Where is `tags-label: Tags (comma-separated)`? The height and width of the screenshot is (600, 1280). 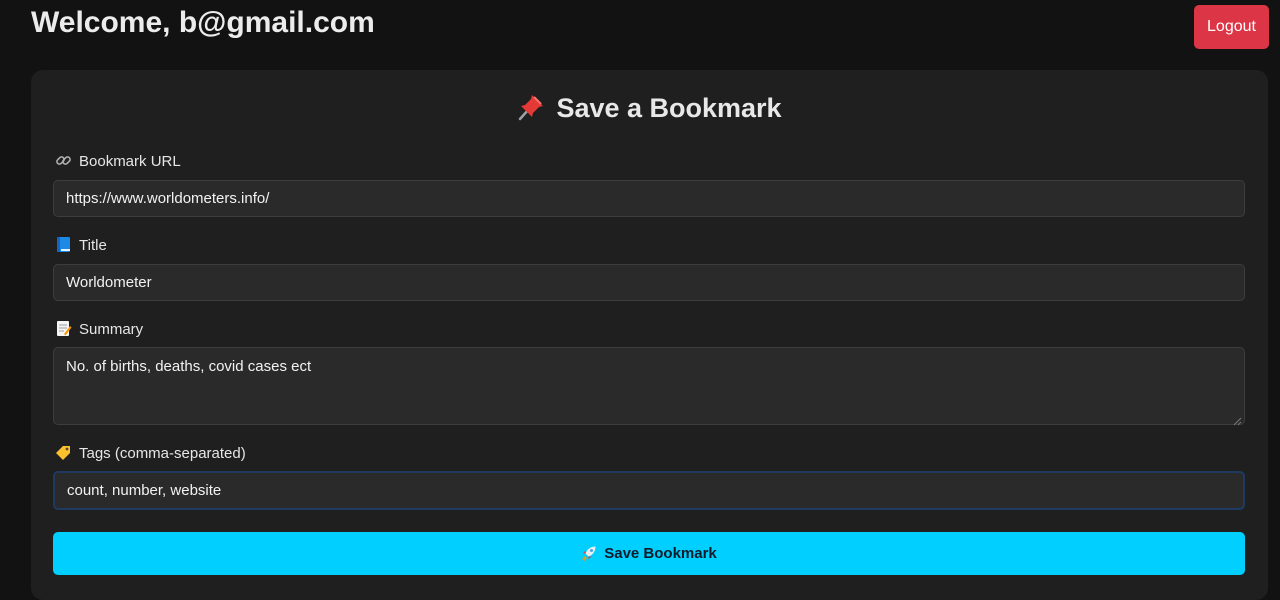 tags-label: Tags (comma-separated) is located at coordinates (150, 453).